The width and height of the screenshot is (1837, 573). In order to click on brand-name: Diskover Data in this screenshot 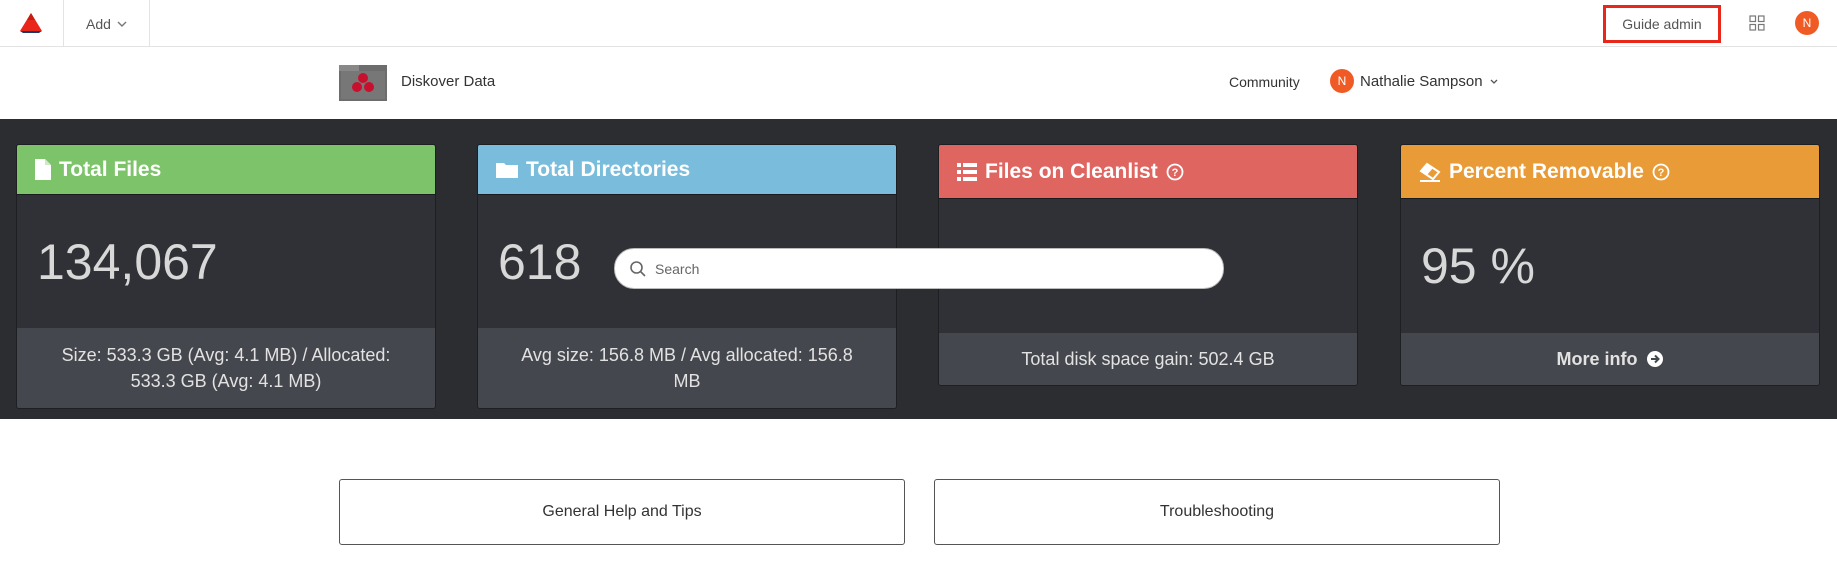, I will do `click(448, 81)`.